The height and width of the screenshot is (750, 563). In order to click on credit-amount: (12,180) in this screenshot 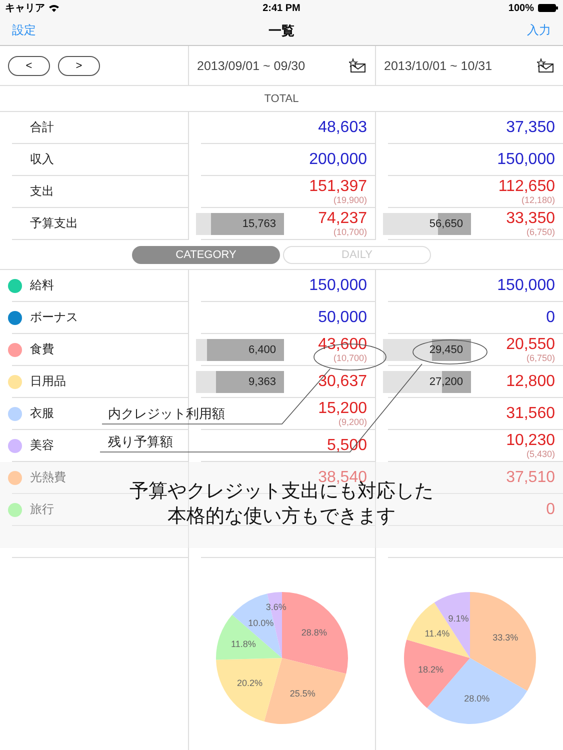, I will do `click(538, 200)`.